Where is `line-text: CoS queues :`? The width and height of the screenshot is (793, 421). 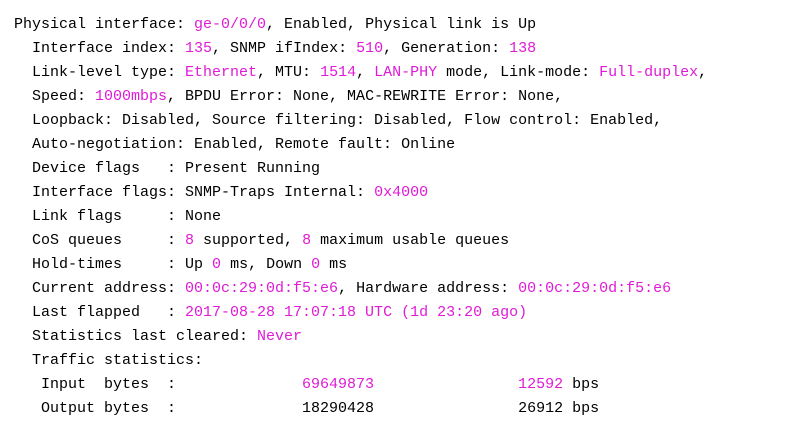 line-text: CoS queues : is located at coordinates (100, 240).